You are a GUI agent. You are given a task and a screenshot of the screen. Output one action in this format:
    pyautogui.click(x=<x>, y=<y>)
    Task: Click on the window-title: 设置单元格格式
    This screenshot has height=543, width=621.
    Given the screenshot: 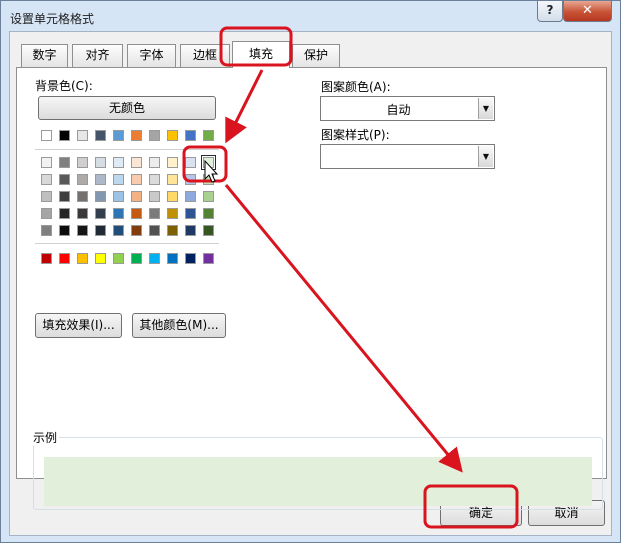 What is the action you would take?
    pyautogui.click(x=52, y=19)
    